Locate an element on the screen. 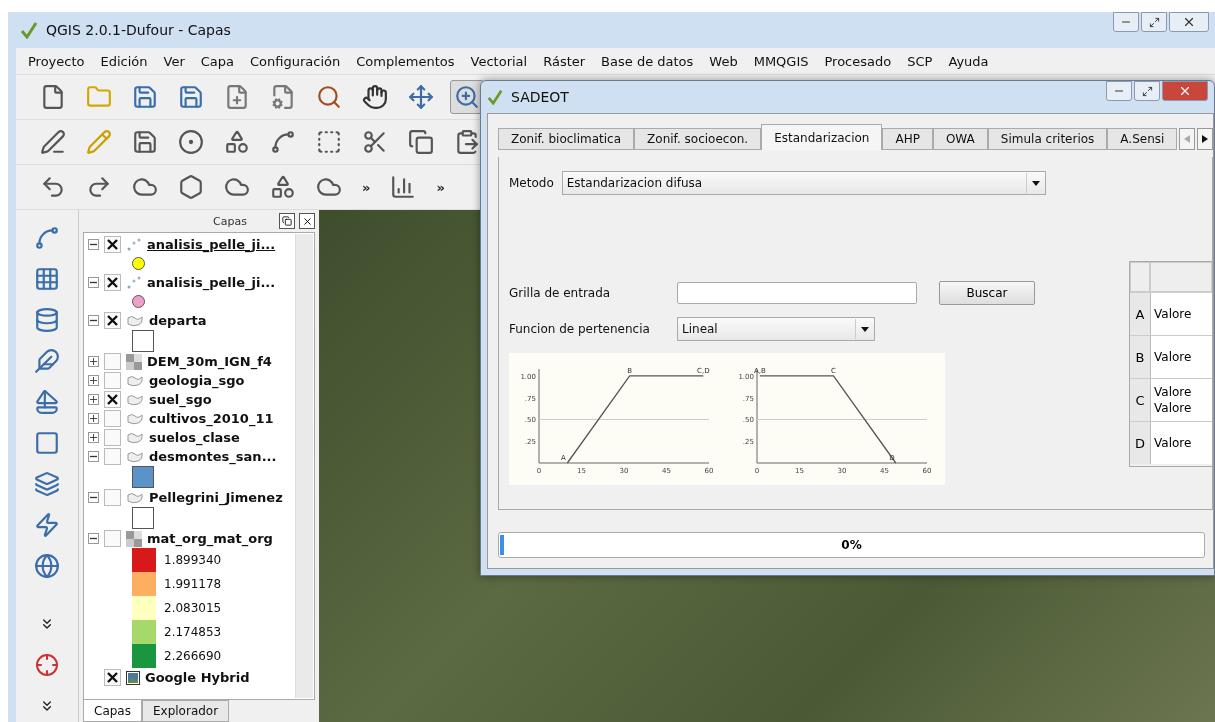  input-field is located at coordinates (797, 293).